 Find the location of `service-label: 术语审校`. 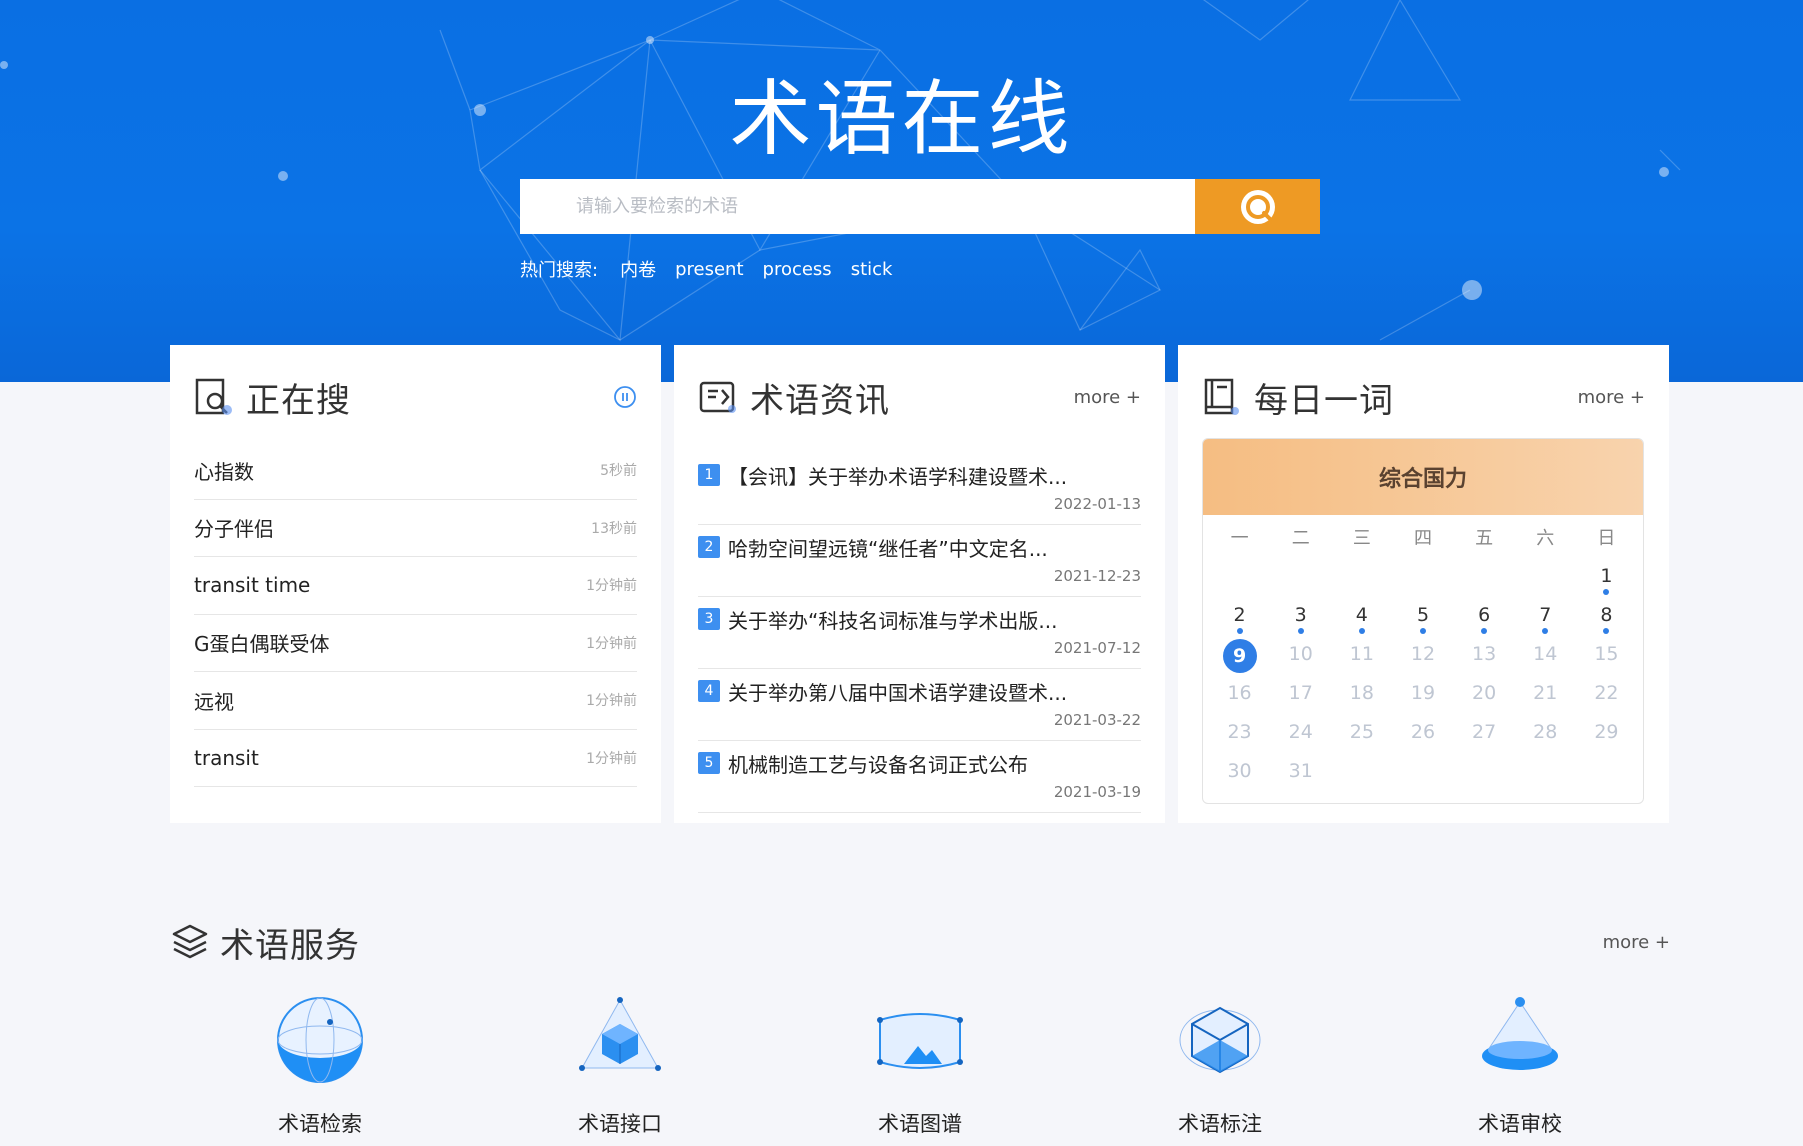

service-label: 术语审校 is located at coordinates (1520, 1124).